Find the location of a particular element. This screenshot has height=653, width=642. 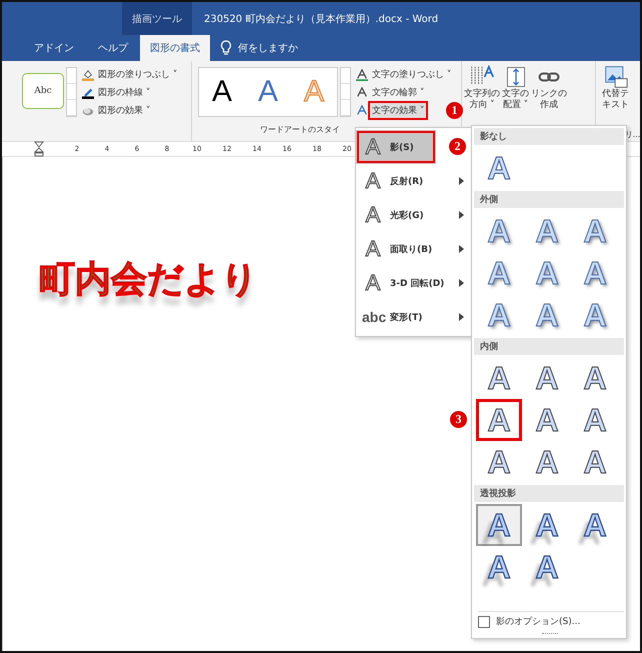

ribbon-large-button: 代替テ キスト is located at coordinates (615, 88).